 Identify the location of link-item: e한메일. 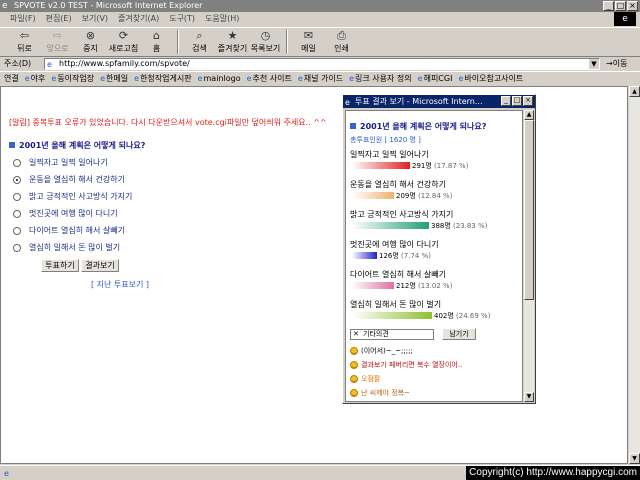
(114, 78).